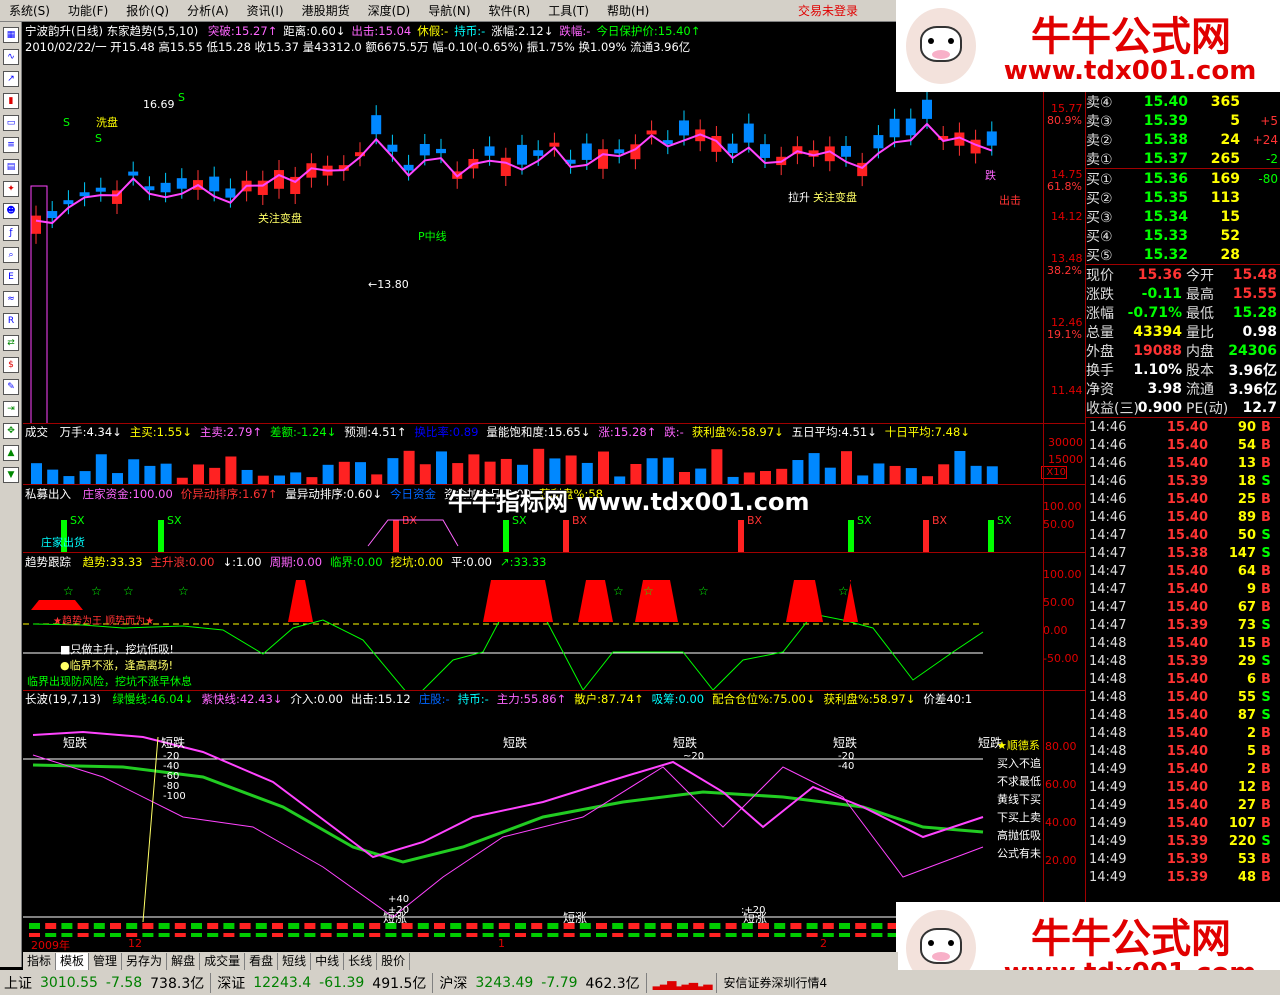 This screenshot has height=995, width=1280. What do you see at coordinates (159, 104) in the screenshot?
I see `price-annotation: 16.69` at bounding box center [159, 104].